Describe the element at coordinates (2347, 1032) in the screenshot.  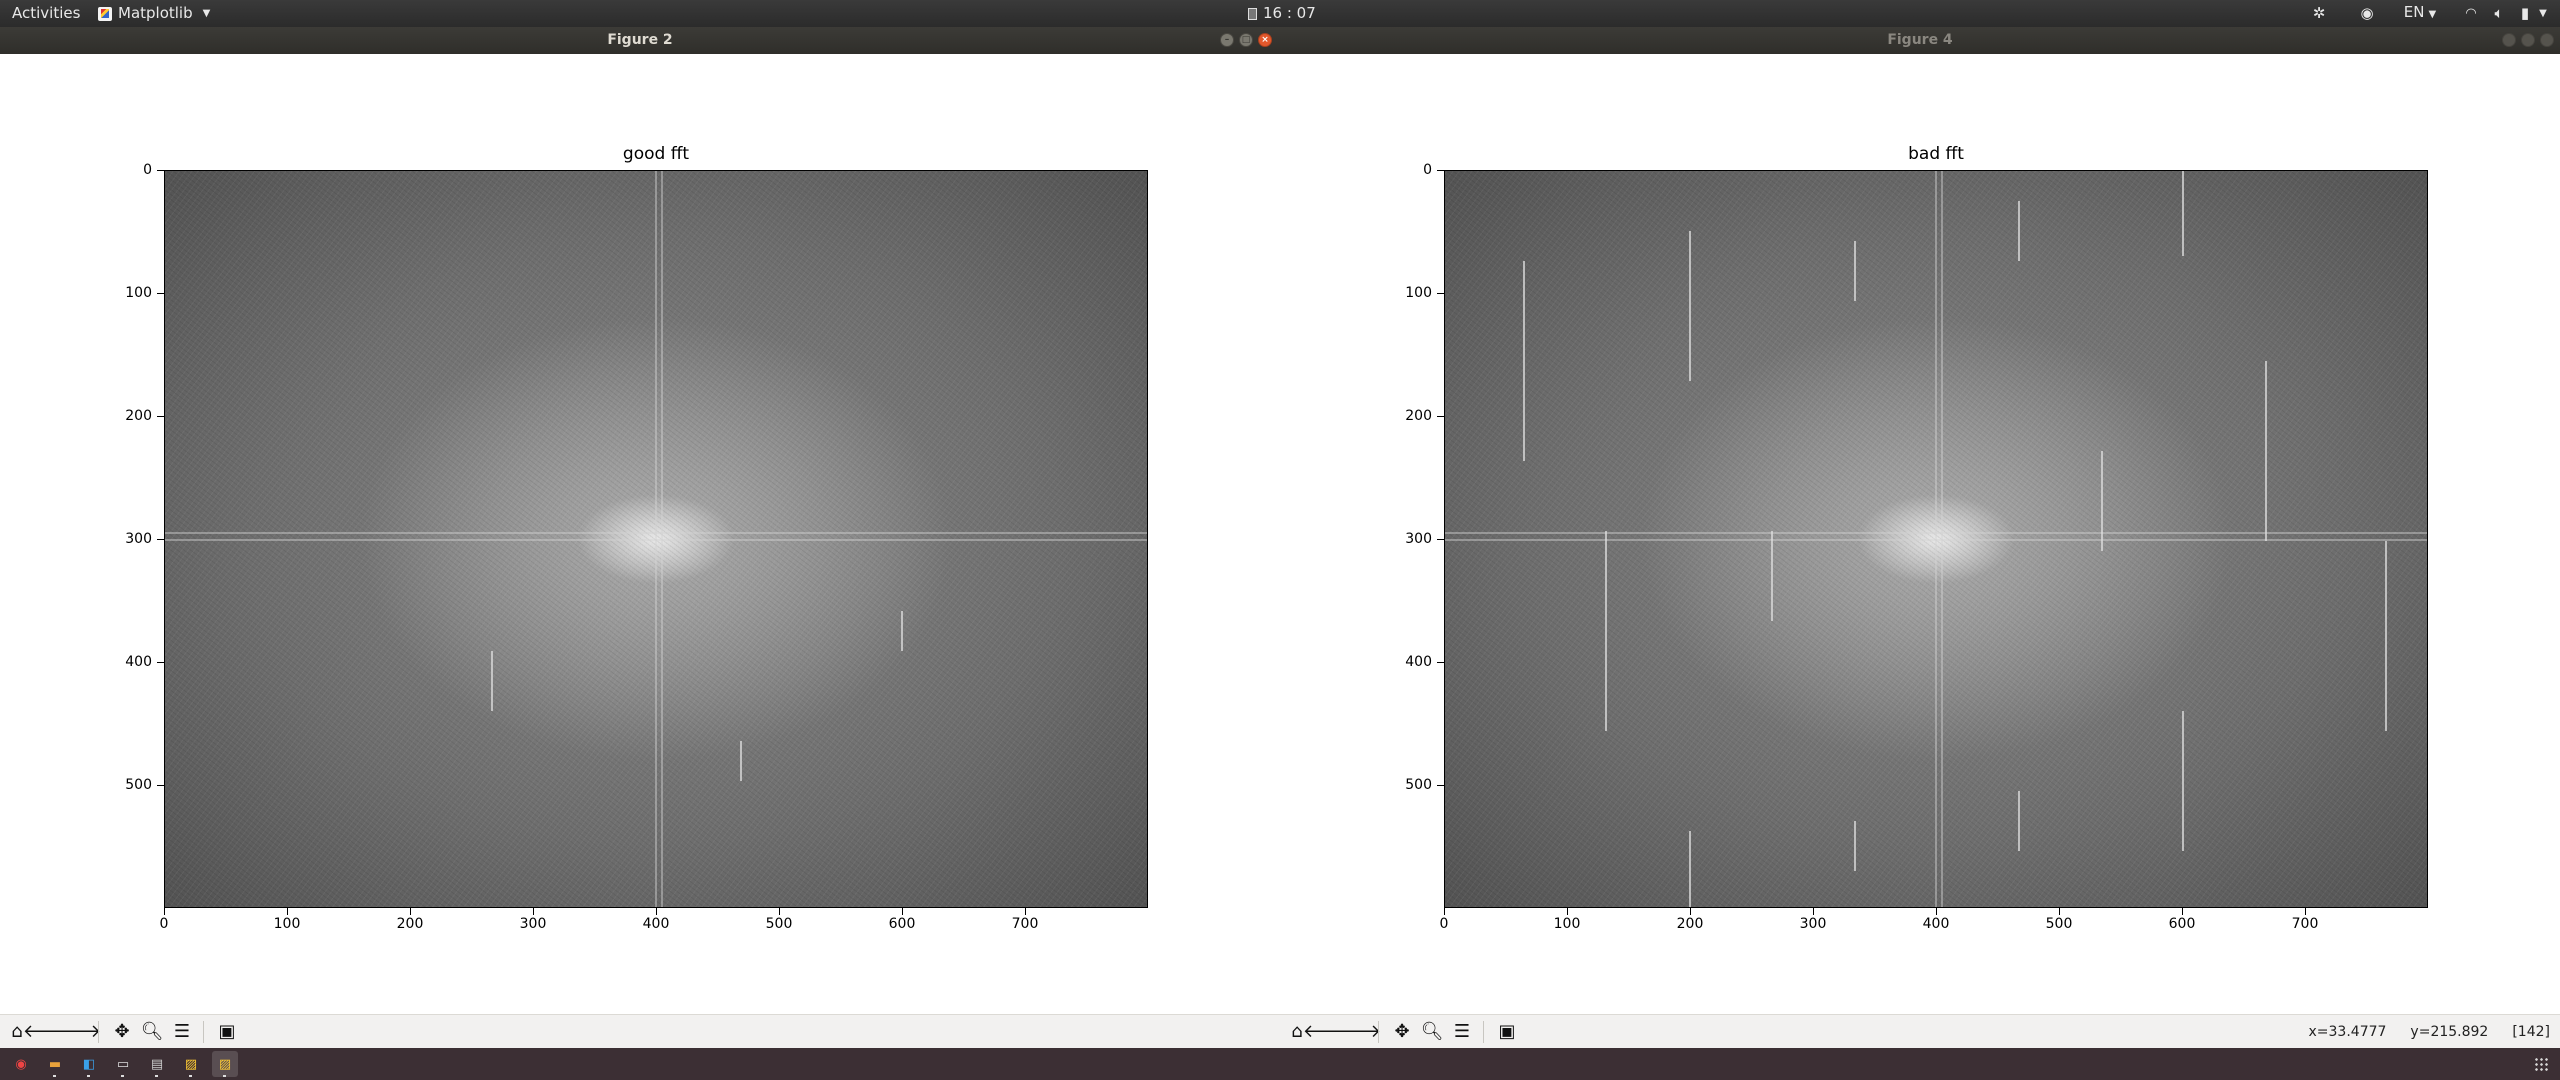
I see `cursor-x: x=33.4777` at that location.